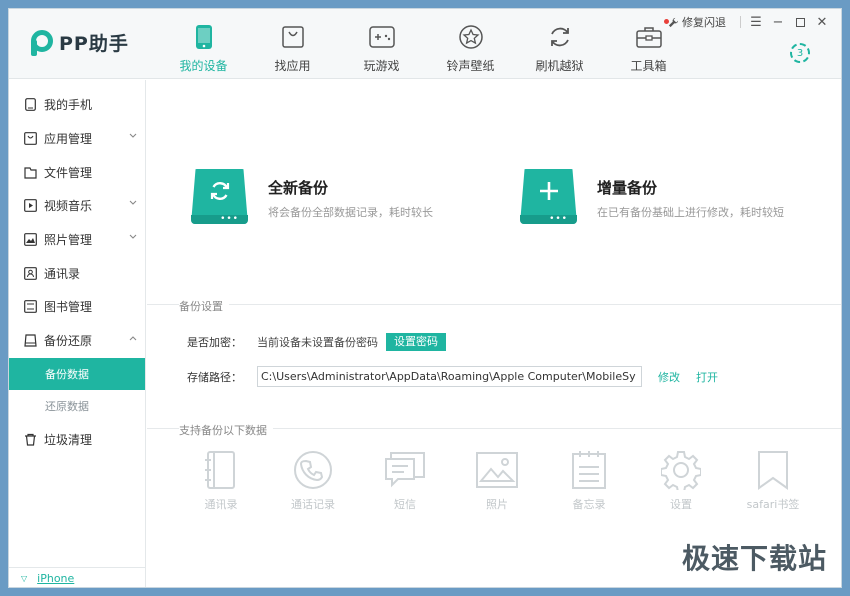  What do you see at coordinates (298, 188) in the screenshot?
I see `full-backup-title: 全新备份` at bounding box center [298, 188].